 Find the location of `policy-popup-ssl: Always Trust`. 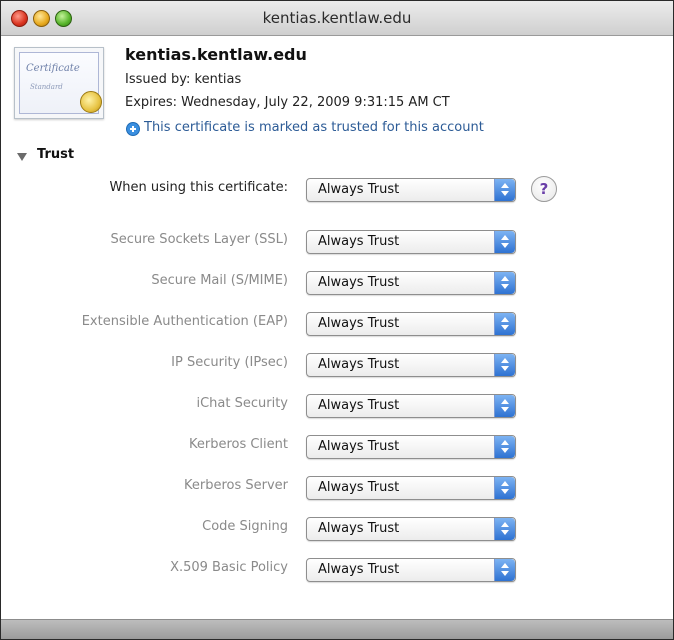

policy-popup-ssl: Always Trust is located at coordinates (411, 242).